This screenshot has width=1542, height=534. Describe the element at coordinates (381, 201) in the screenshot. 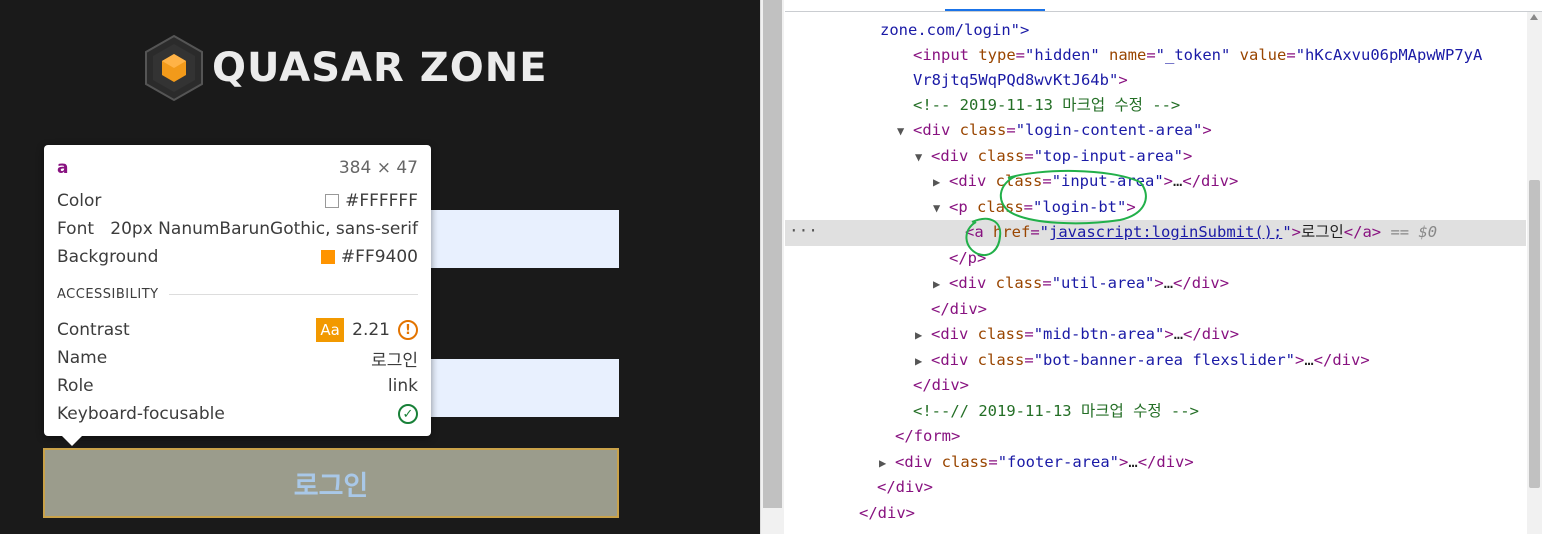

I see `color-value: #FFFFFF` at that location.